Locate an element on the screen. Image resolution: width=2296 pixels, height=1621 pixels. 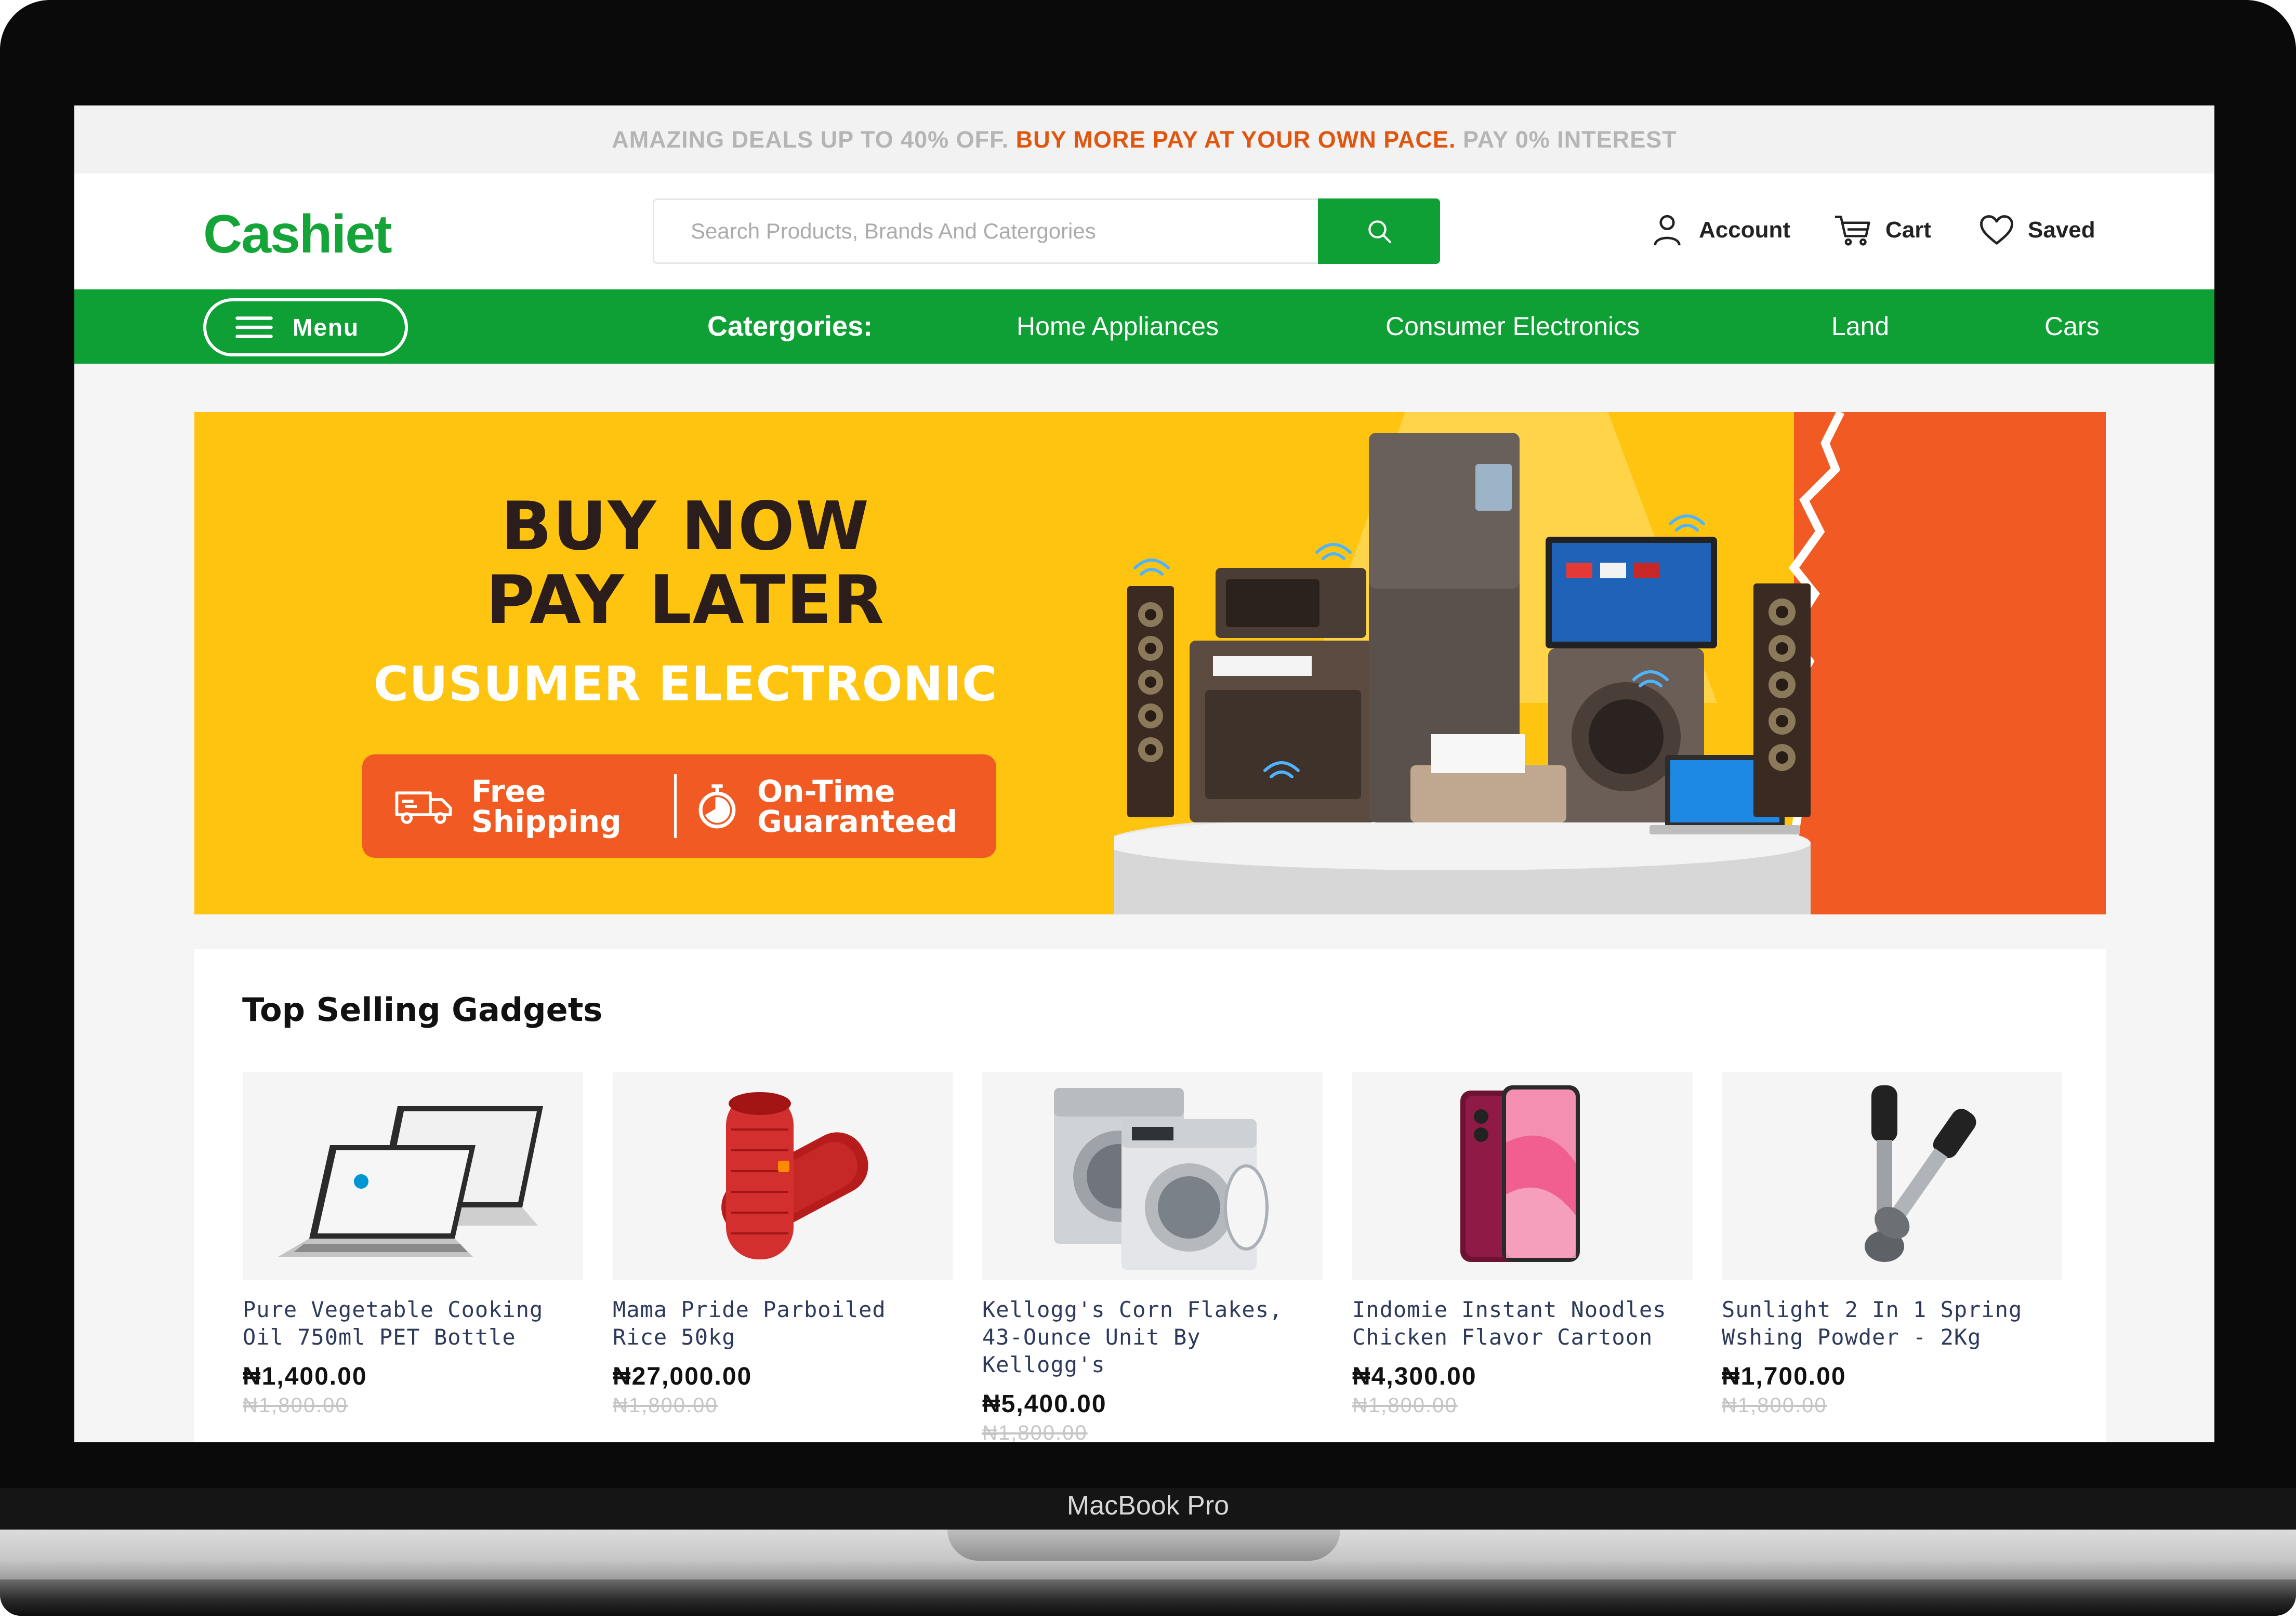
product-price: ₦1,700.00 is located at coordinates (1784, 1376).